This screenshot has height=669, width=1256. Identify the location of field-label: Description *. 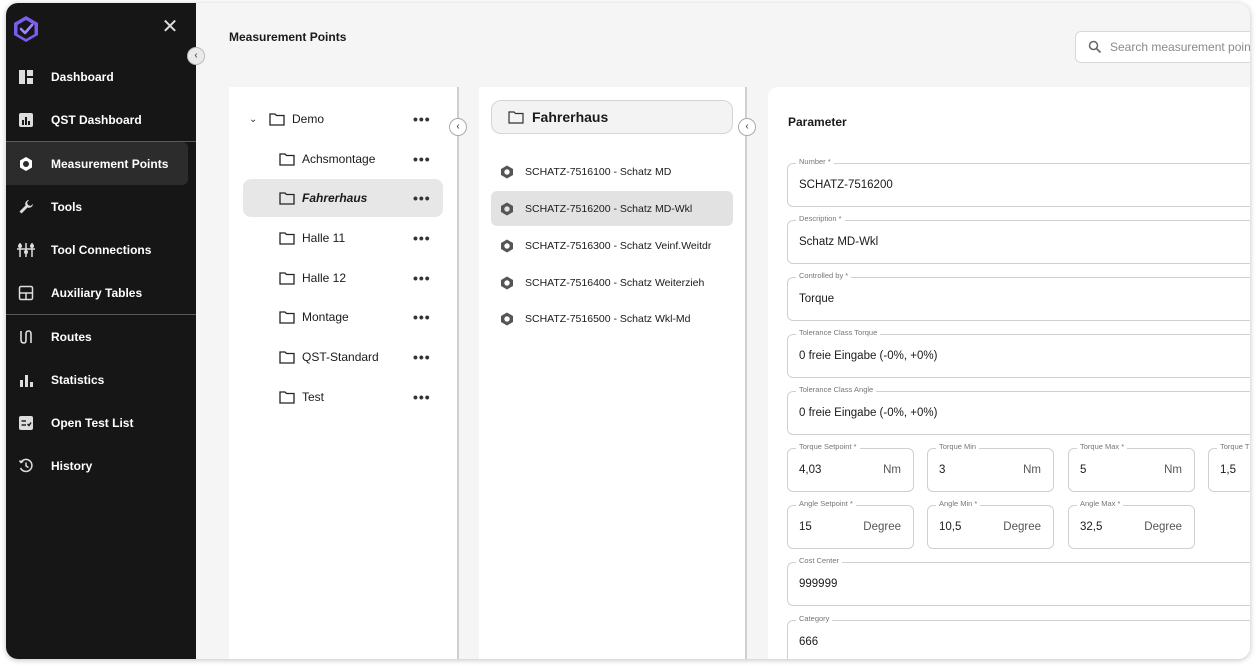
(820, 218).